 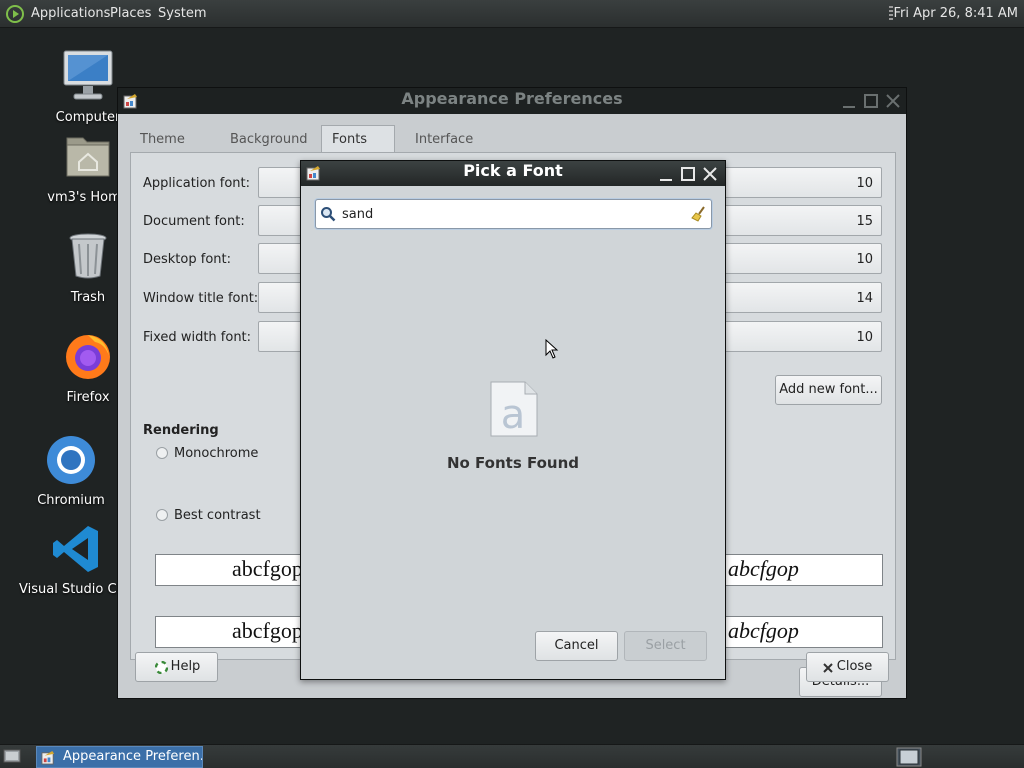 I want to click on dialog-titlebar: Pick a Font, so click(x=513, y=173).